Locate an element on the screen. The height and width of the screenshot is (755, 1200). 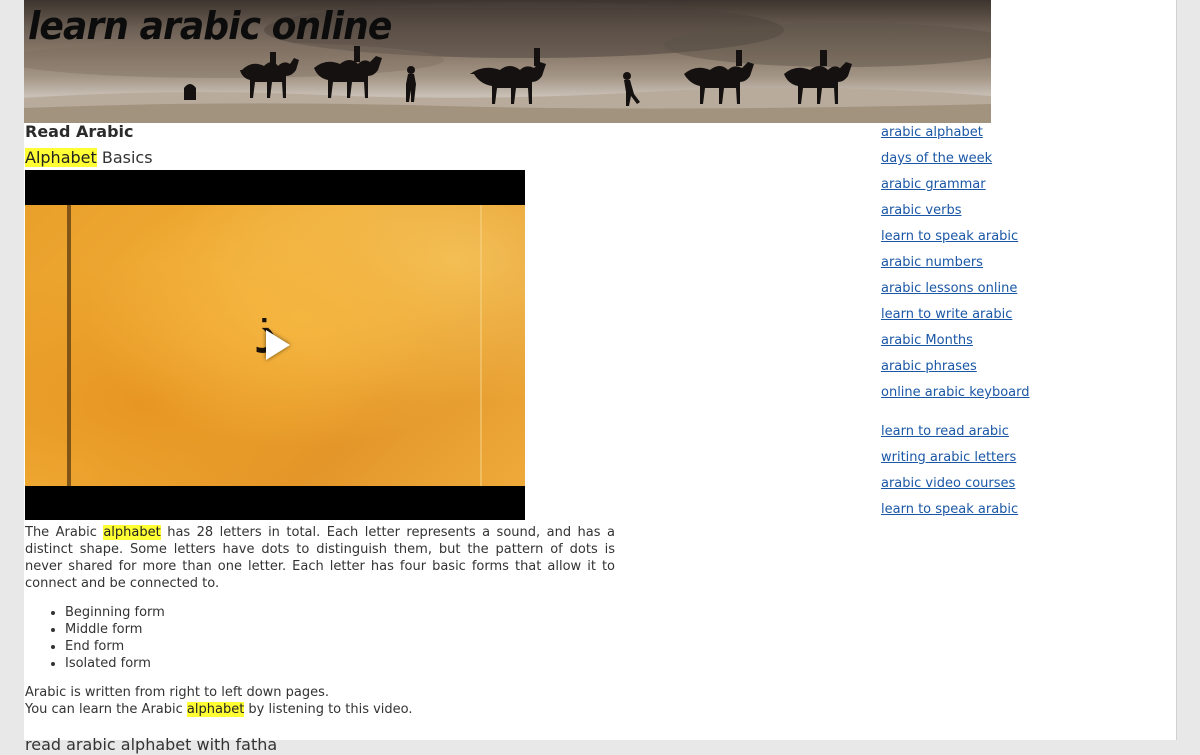
search-highlight: Alphabet is located at coordinates (61, 157).